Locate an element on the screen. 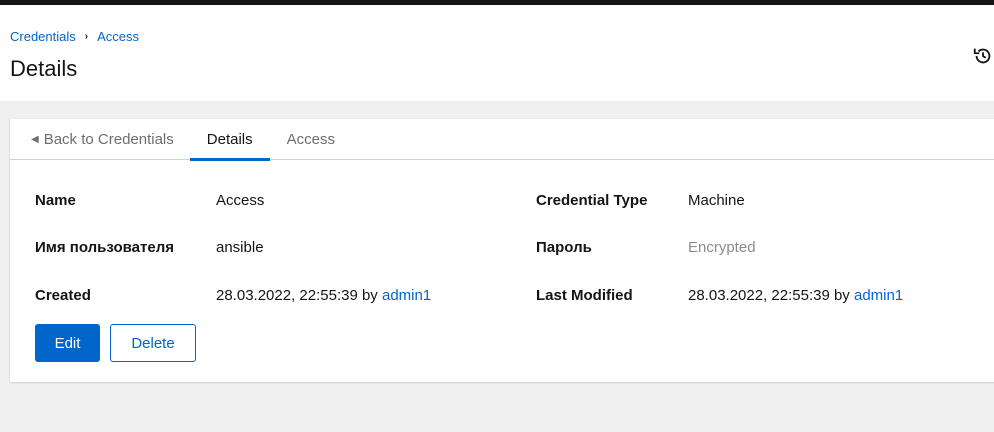  created-by-word: by is located at coordinates (369, 295).